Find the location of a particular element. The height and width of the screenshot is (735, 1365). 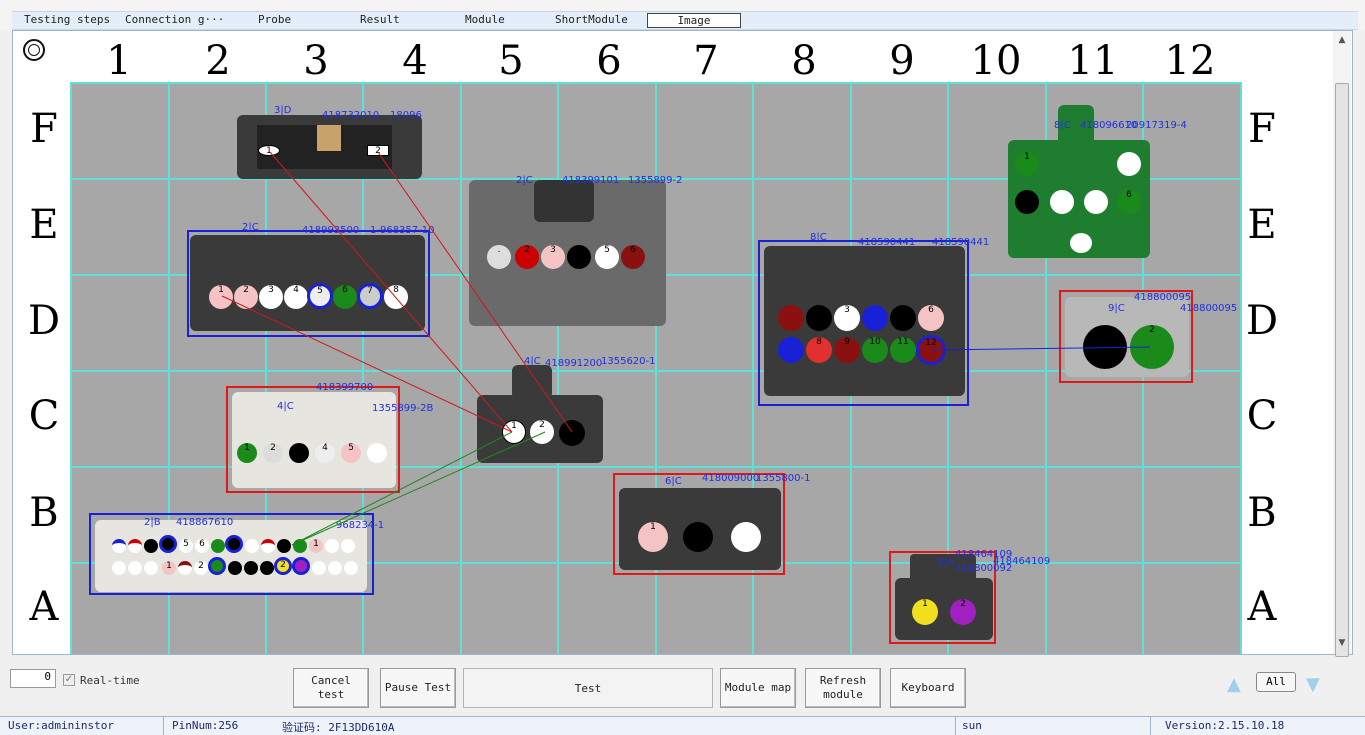

status-user: User:admininstor is located at coordinates (61, 725).